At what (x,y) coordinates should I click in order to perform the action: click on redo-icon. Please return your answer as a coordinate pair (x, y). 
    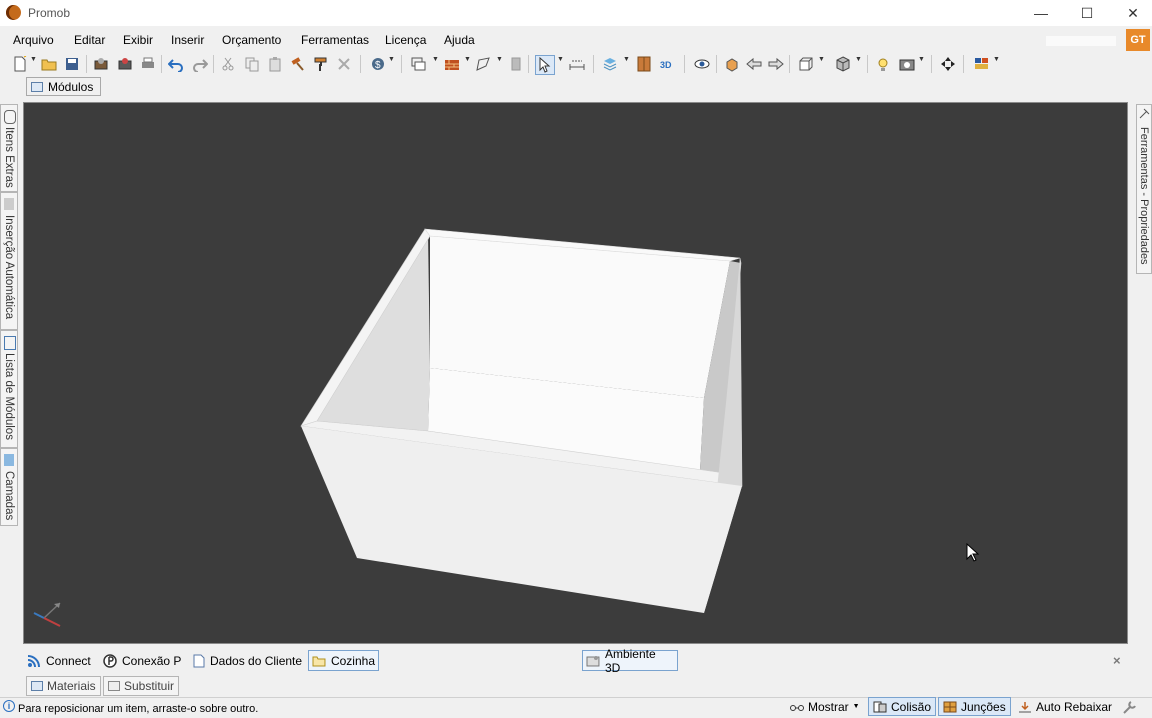
    Looking at the image, I should click on (200, 64).